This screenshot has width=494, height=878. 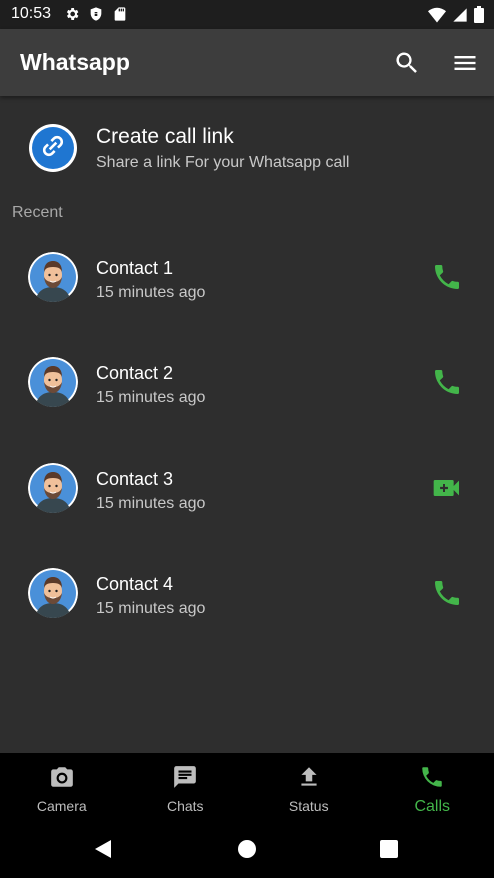 I want to click on camera-icon, so click(x=62, y=779).